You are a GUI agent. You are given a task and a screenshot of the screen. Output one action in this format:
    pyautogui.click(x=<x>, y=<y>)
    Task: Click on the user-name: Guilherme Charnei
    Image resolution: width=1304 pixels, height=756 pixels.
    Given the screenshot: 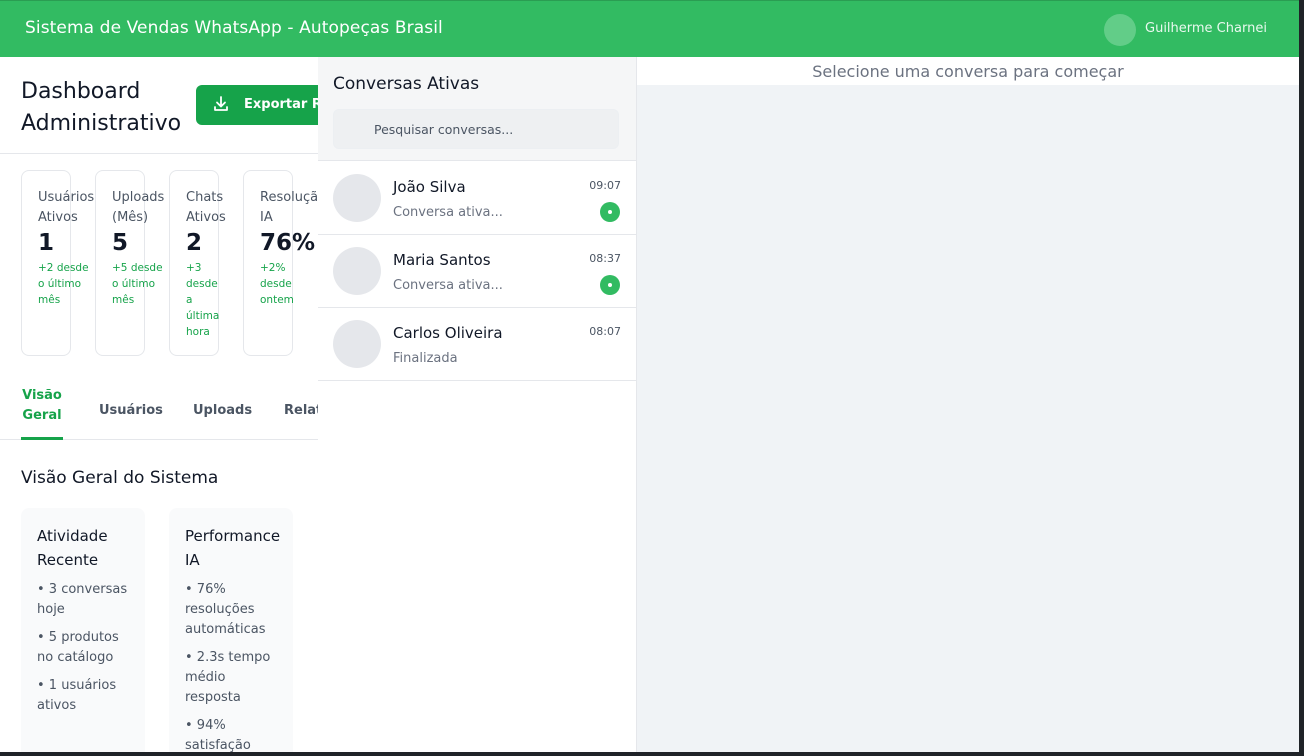 What is the action you would take?
    pyautogui.click(x=1206, y=28)
    